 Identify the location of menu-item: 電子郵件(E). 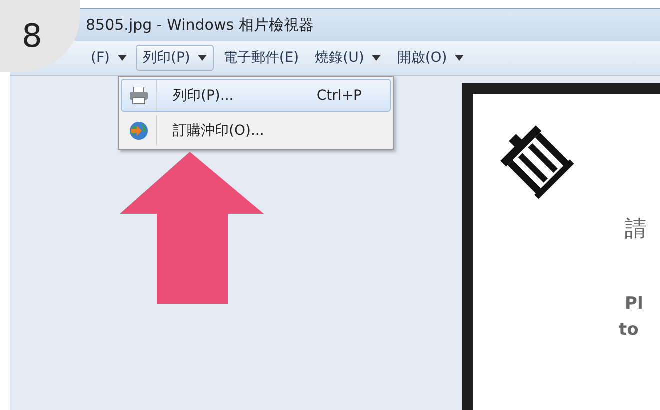
(261, 58).